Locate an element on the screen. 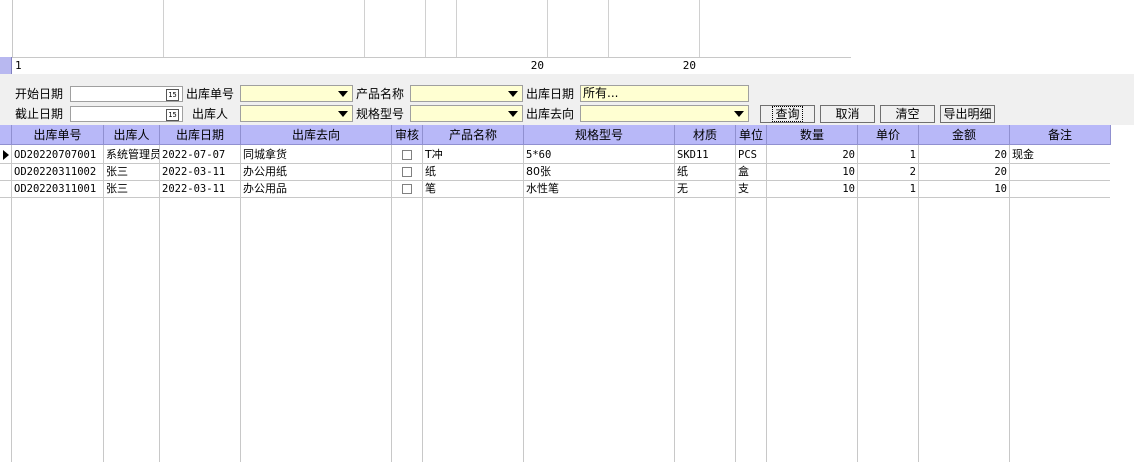 Image resolution: width=1134 pixels, height=462 pixels. cell-material: SKD11 is located at coordinates (705, 155).